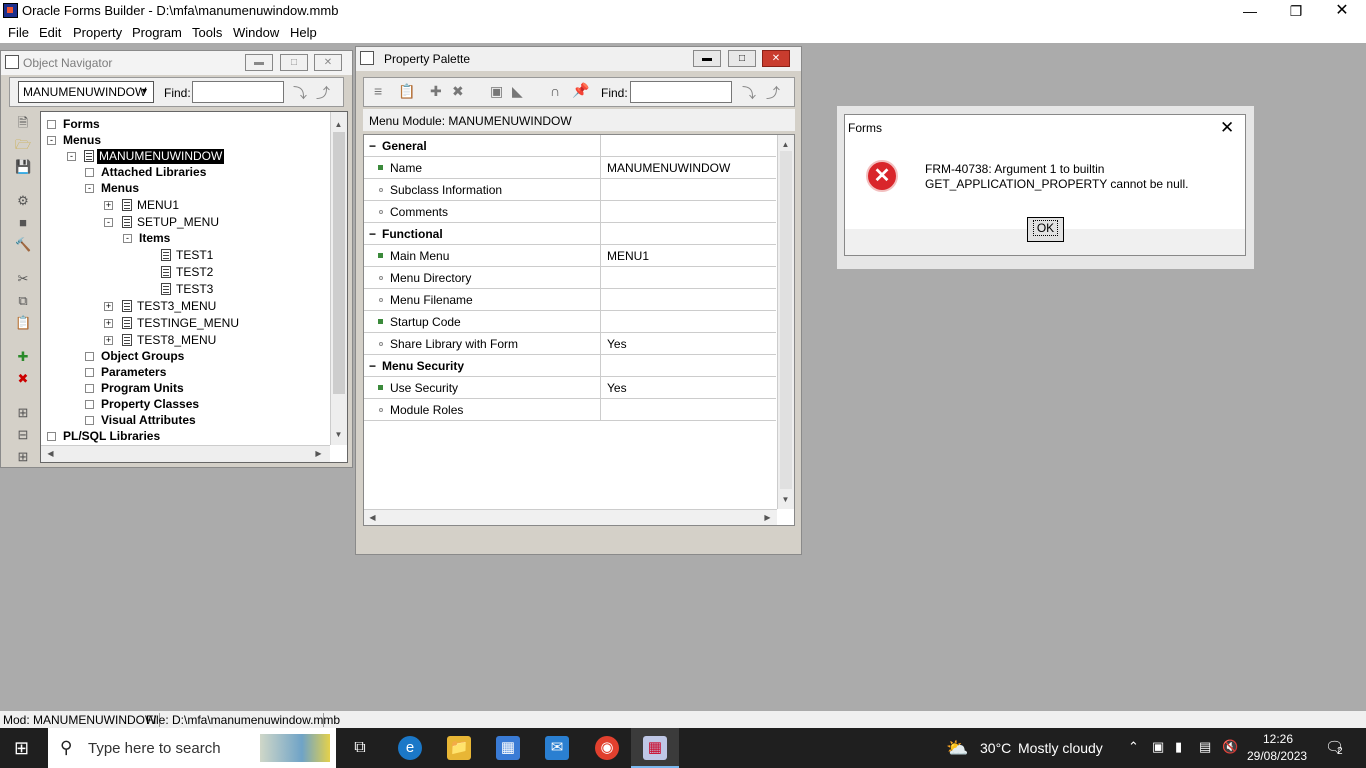  I want to click on tree-node-forms: Forms, so click(81, 124).